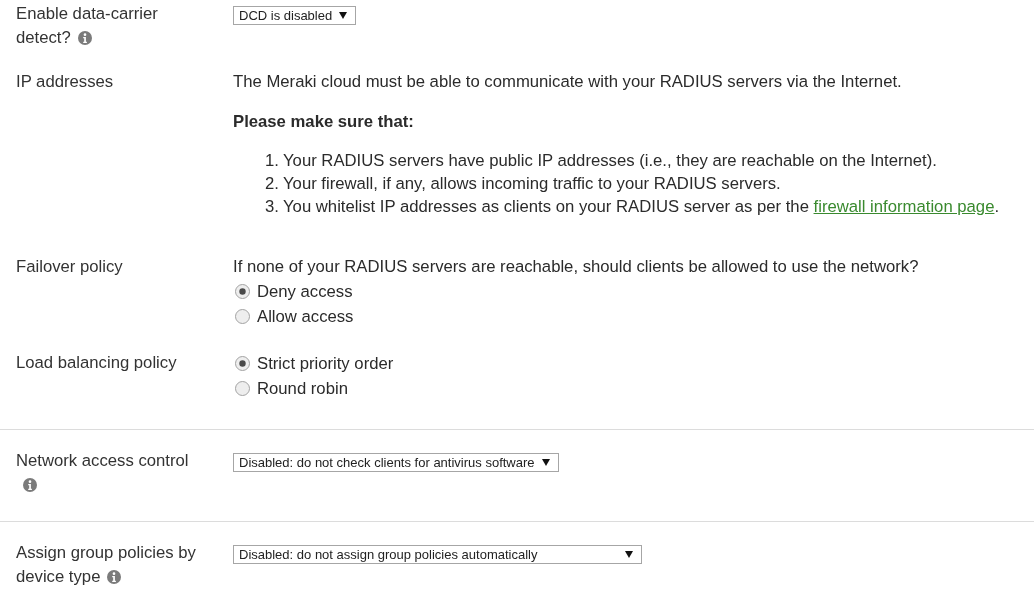 The width and height of the screenshot is (1034, 604). I want to click on firewall-info-link: firewall information page, so click(904, 206).